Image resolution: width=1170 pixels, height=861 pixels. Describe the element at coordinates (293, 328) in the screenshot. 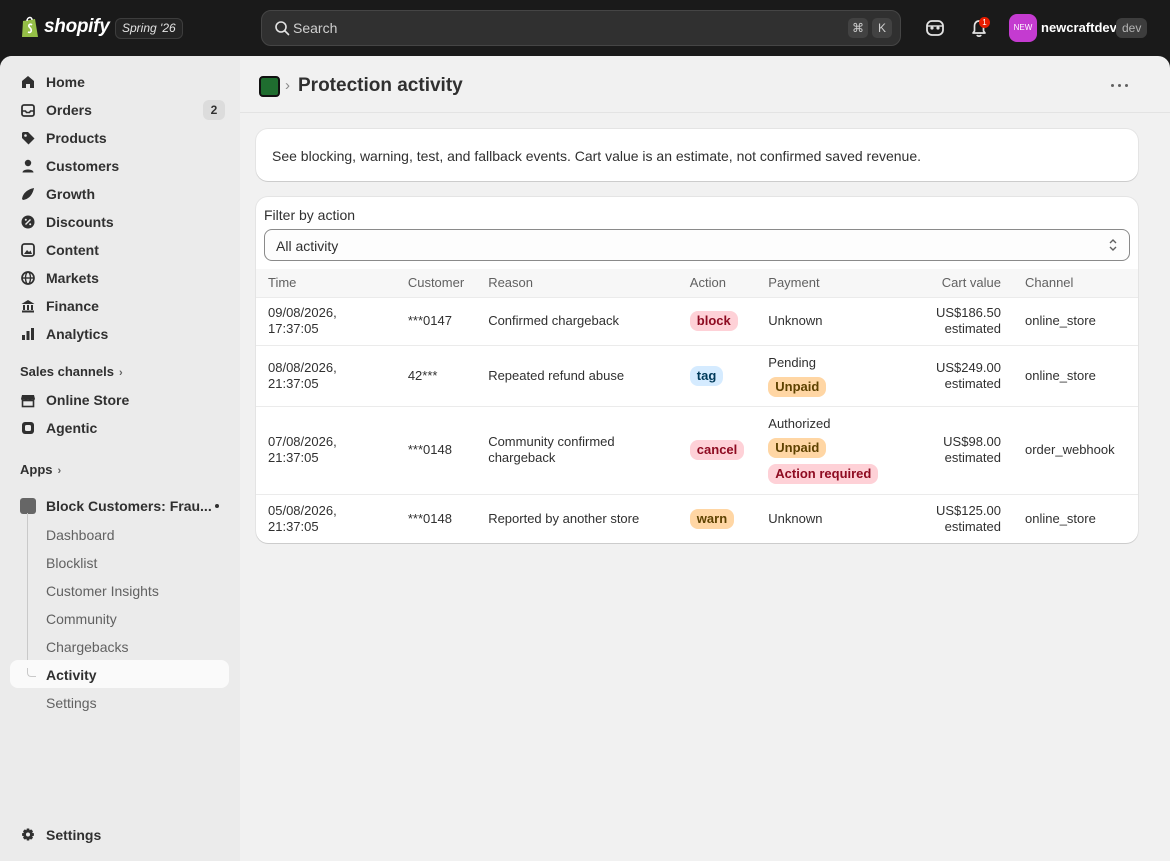

I see `time-clock: 17:37:05` at that location.